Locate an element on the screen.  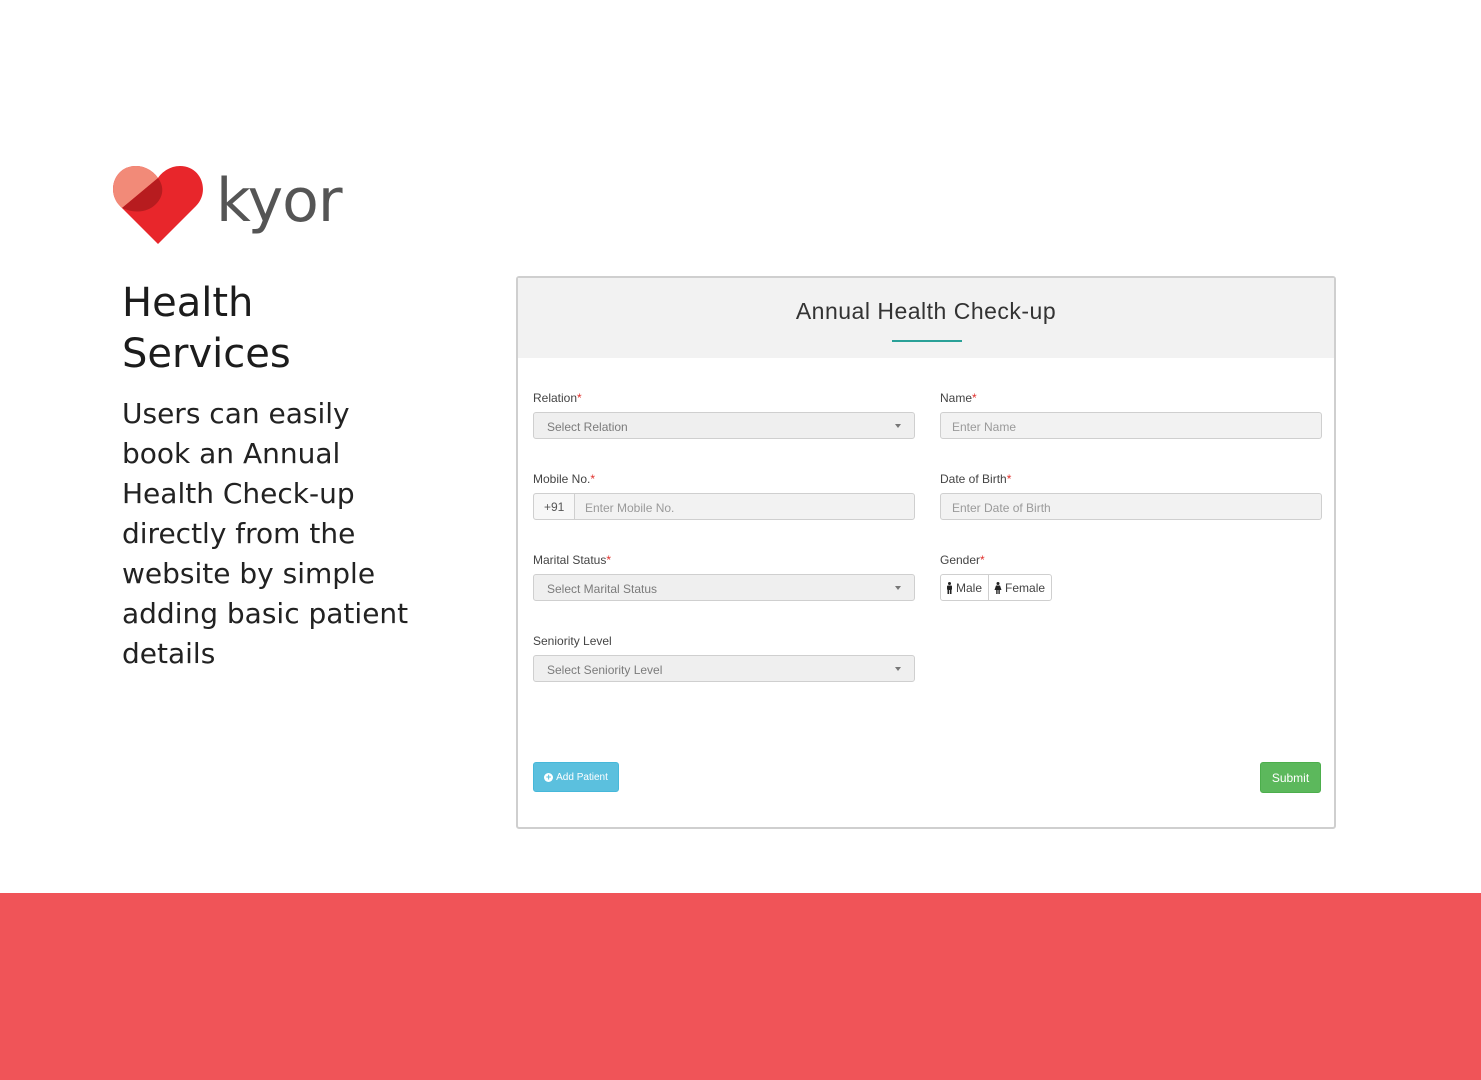
dob-input: Enter Date of Birth is located at coordinates (1131, 506).